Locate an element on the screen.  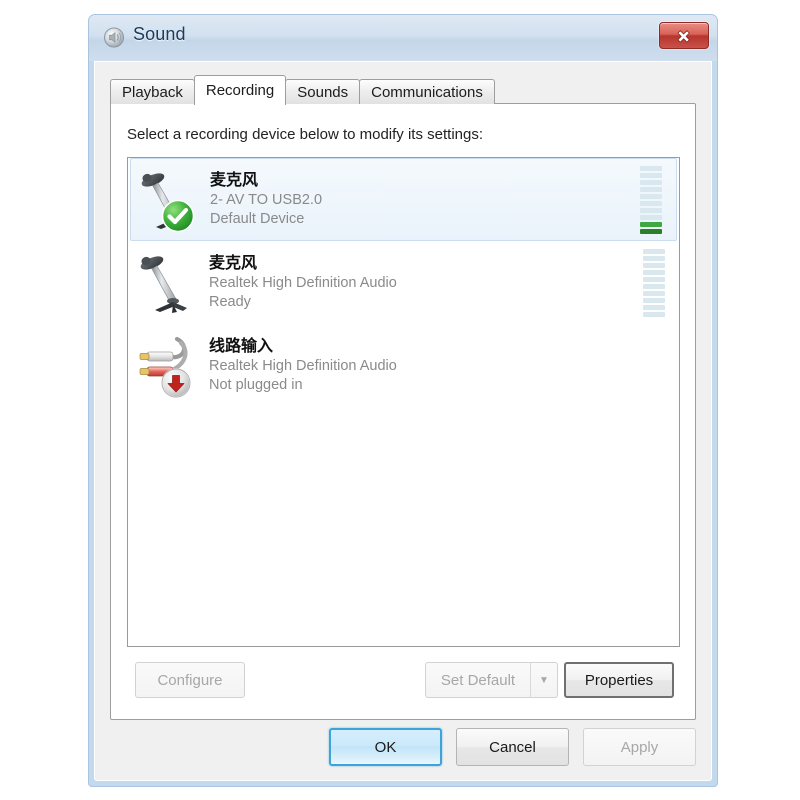
device-list-item: 麦克风 2- AV TO USB2.0 Default Device is located at coordinates (403, 199).